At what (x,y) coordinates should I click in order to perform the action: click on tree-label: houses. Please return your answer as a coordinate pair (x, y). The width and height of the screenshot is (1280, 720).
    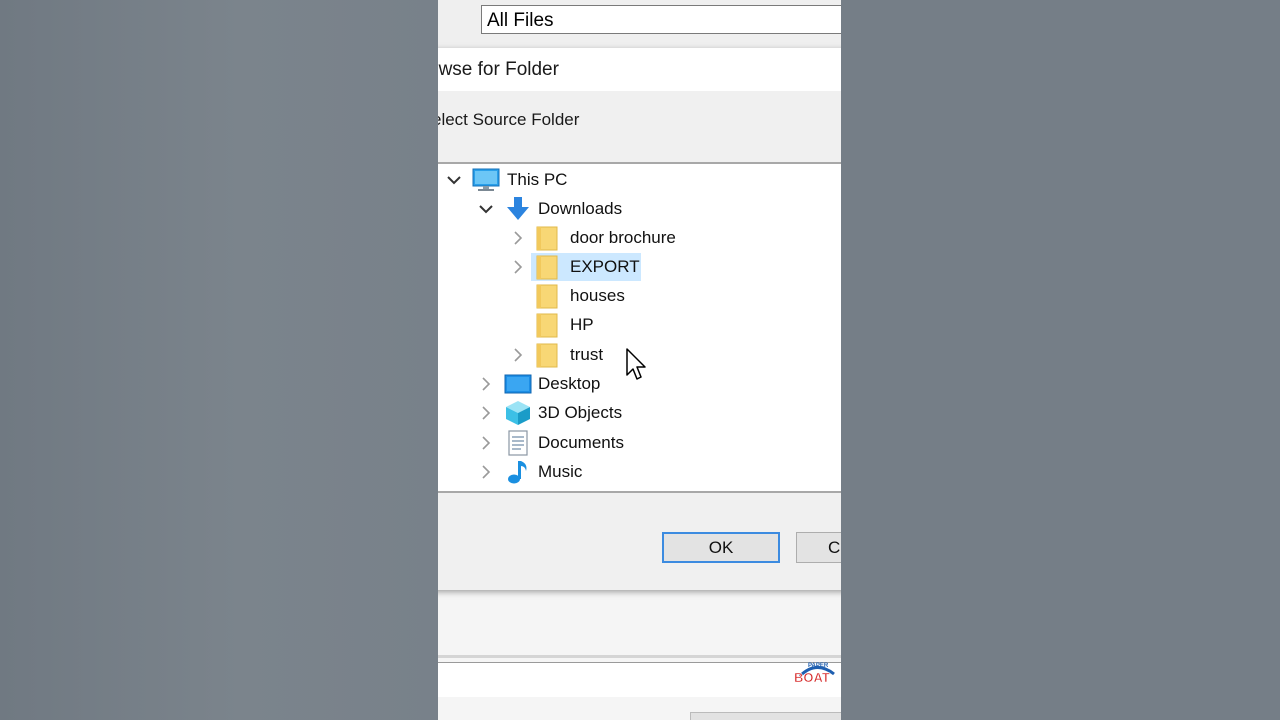
    Looking at the image, I should click on (597, 295).